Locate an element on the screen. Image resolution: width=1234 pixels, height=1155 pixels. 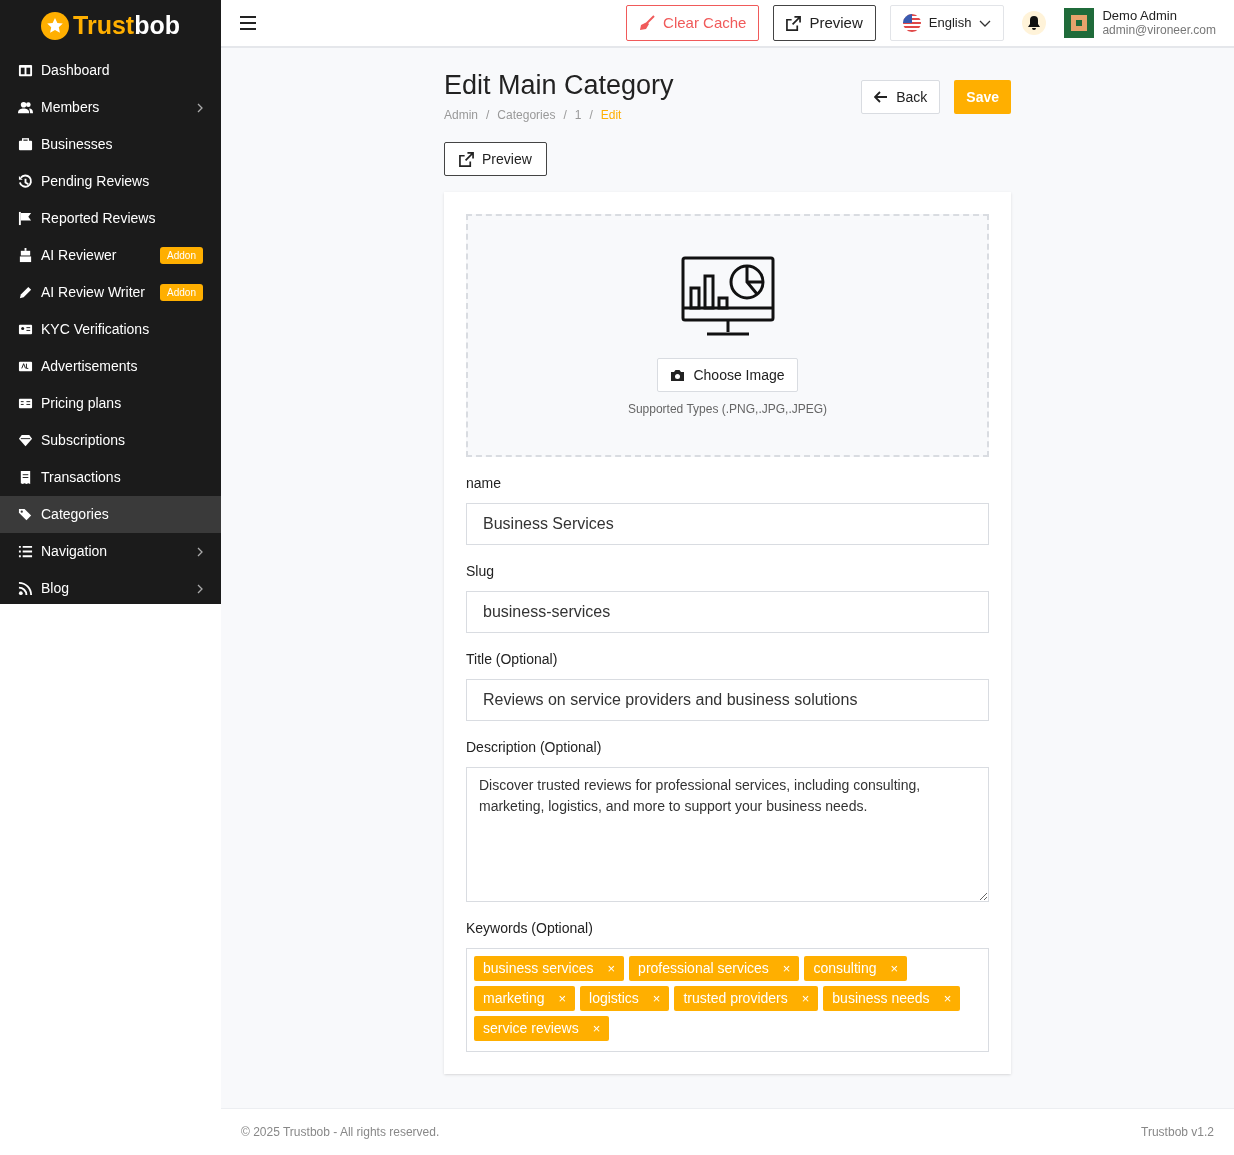
sidebar-item: Members is located at coordinates (110, 107).